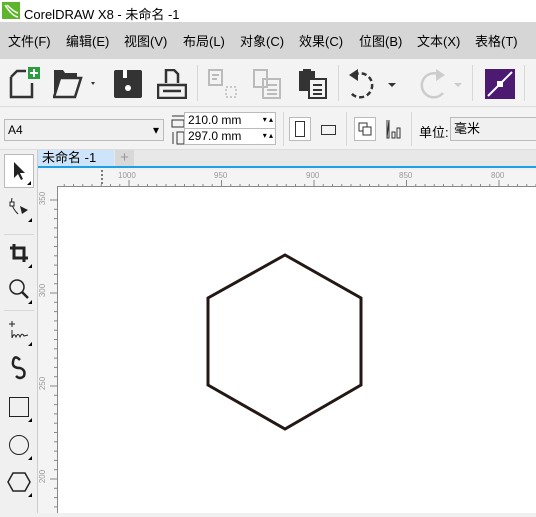 The image size is (536, 517). Describe the element at coordinates (313, 175) in the screenshot. I see `ruler-label: 900` at that location.